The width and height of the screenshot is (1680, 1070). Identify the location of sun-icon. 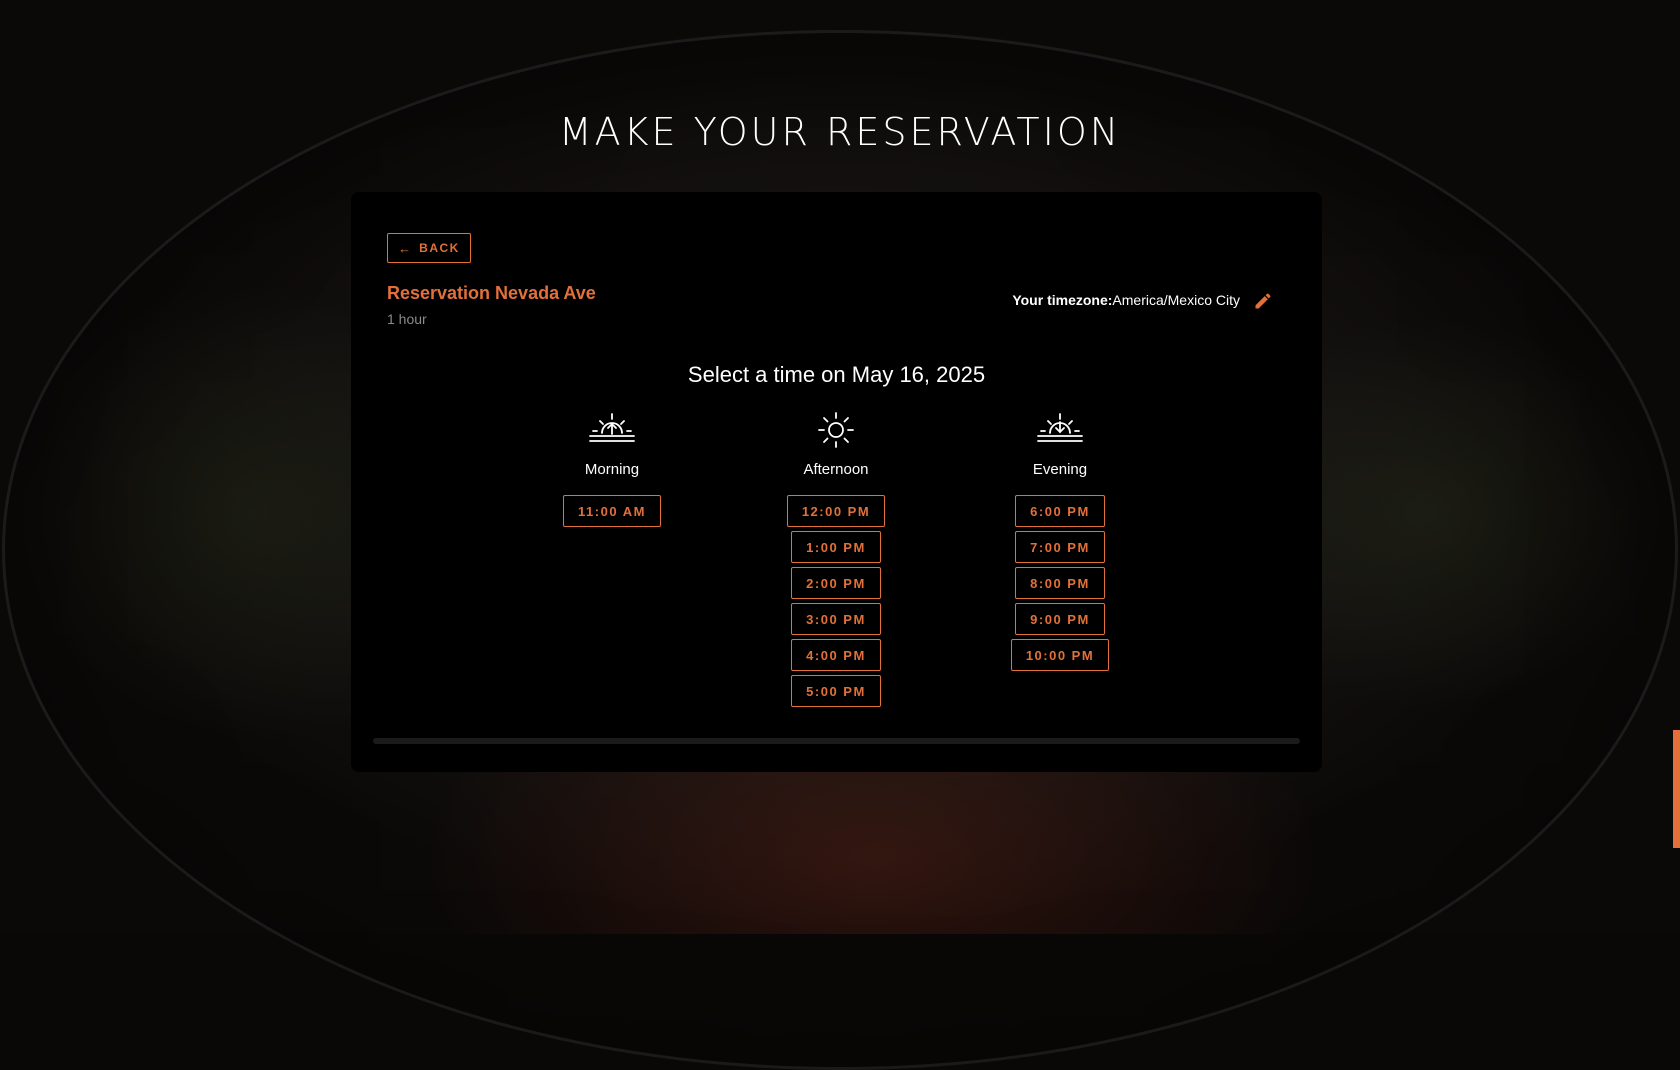
(836, 430).